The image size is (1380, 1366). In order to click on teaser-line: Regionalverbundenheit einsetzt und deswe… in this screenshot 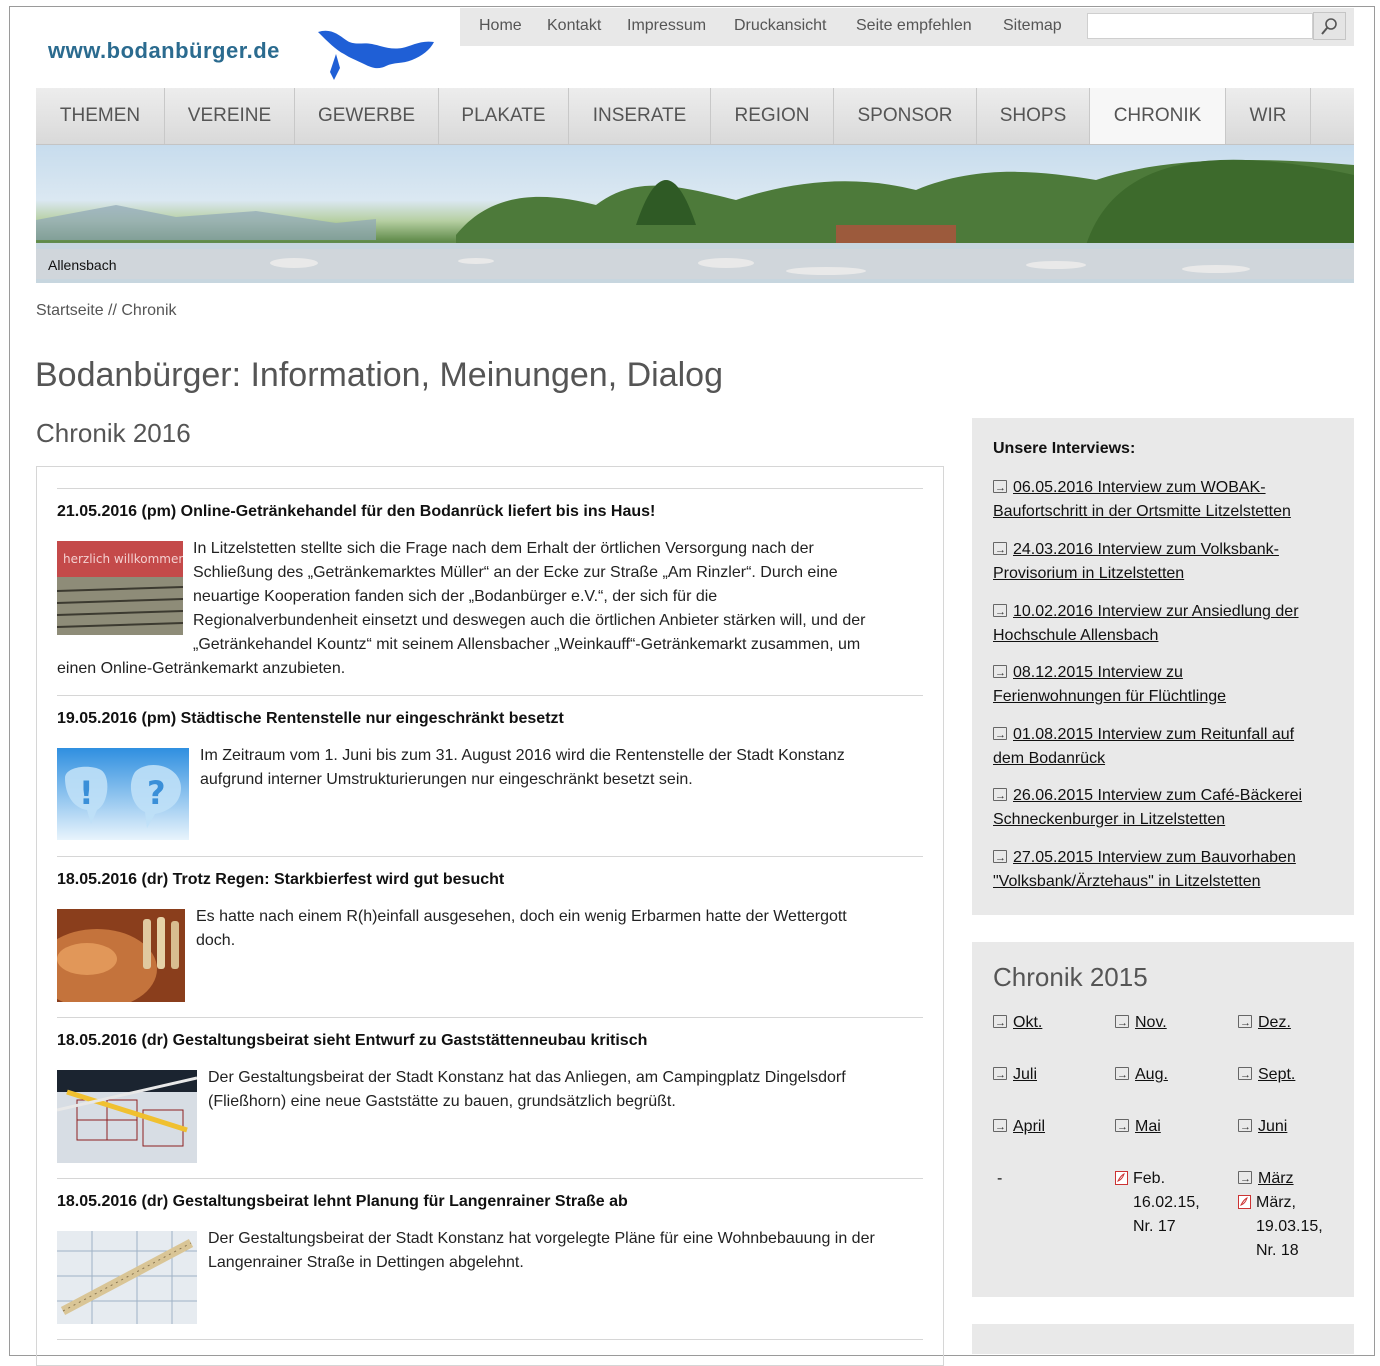, I will do `click(529, 620)`.